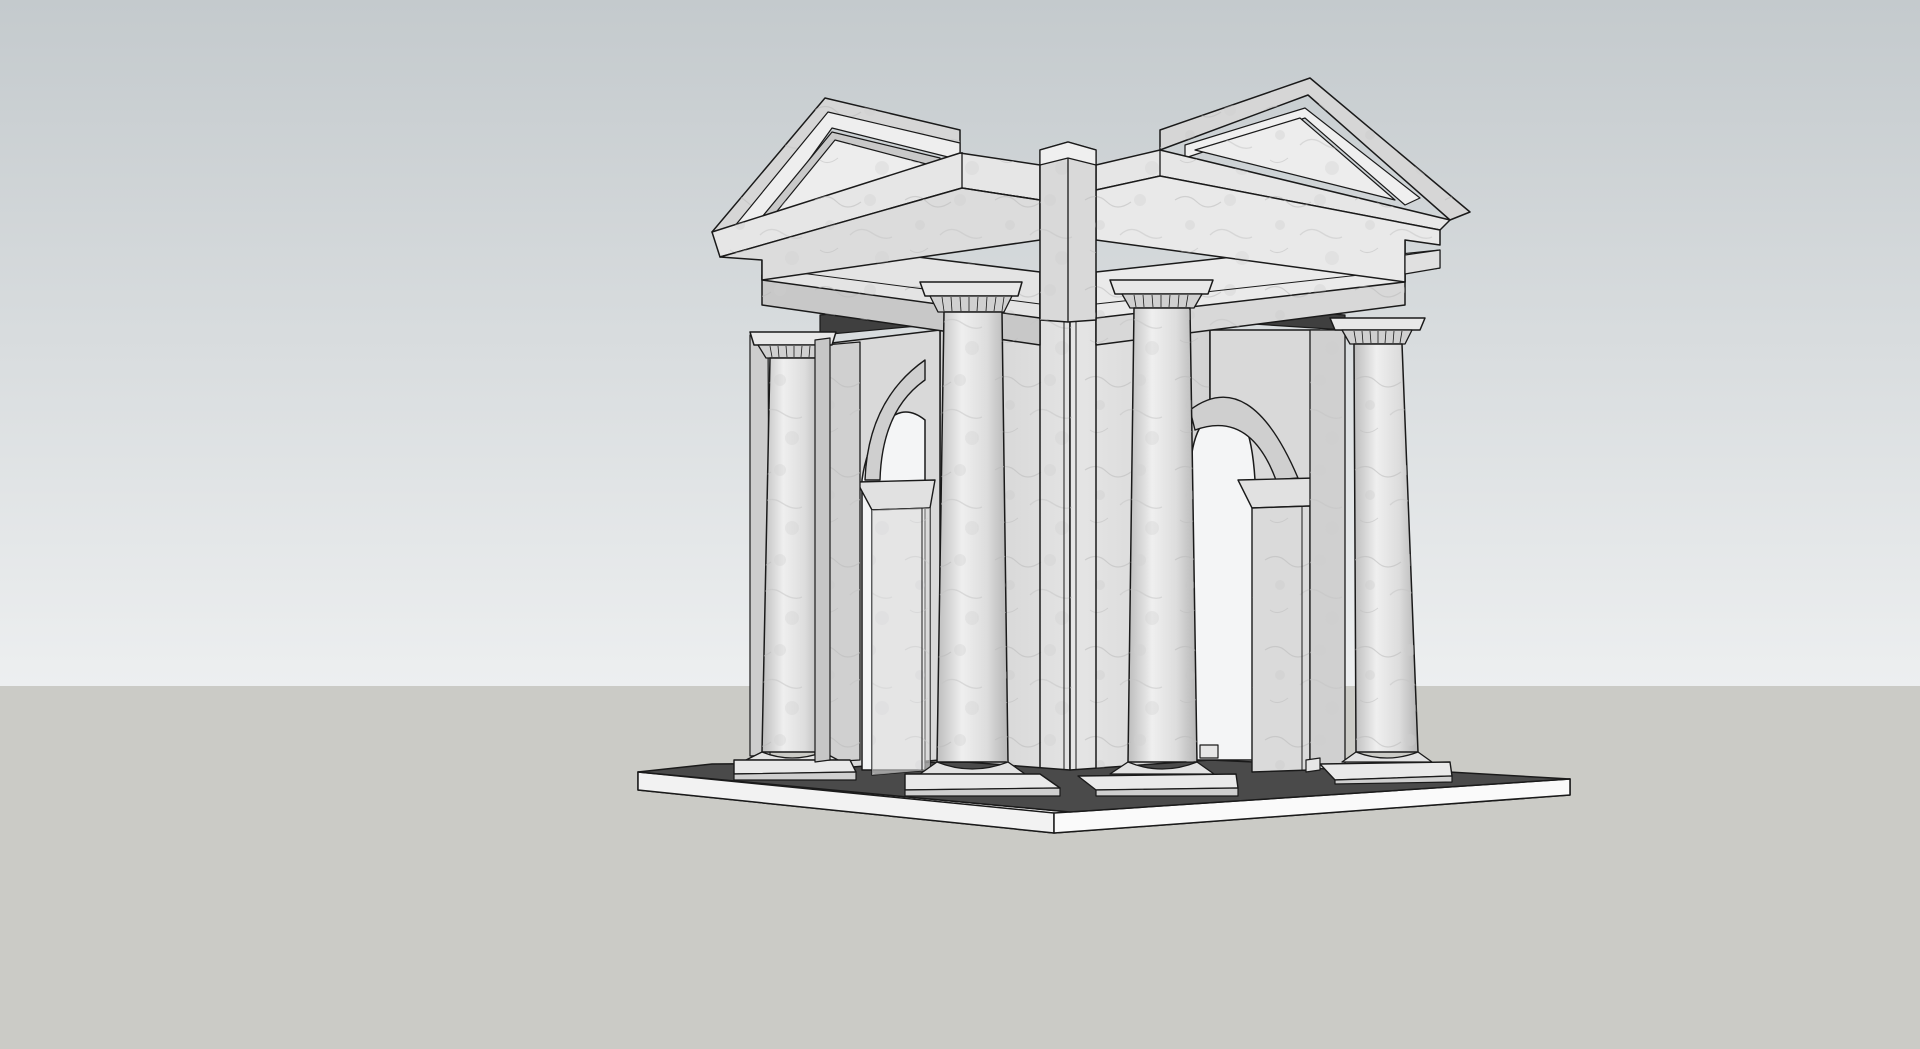 The image size is (1920, 1049). I want to click on back-right-pilaster, so click(1327, 550).